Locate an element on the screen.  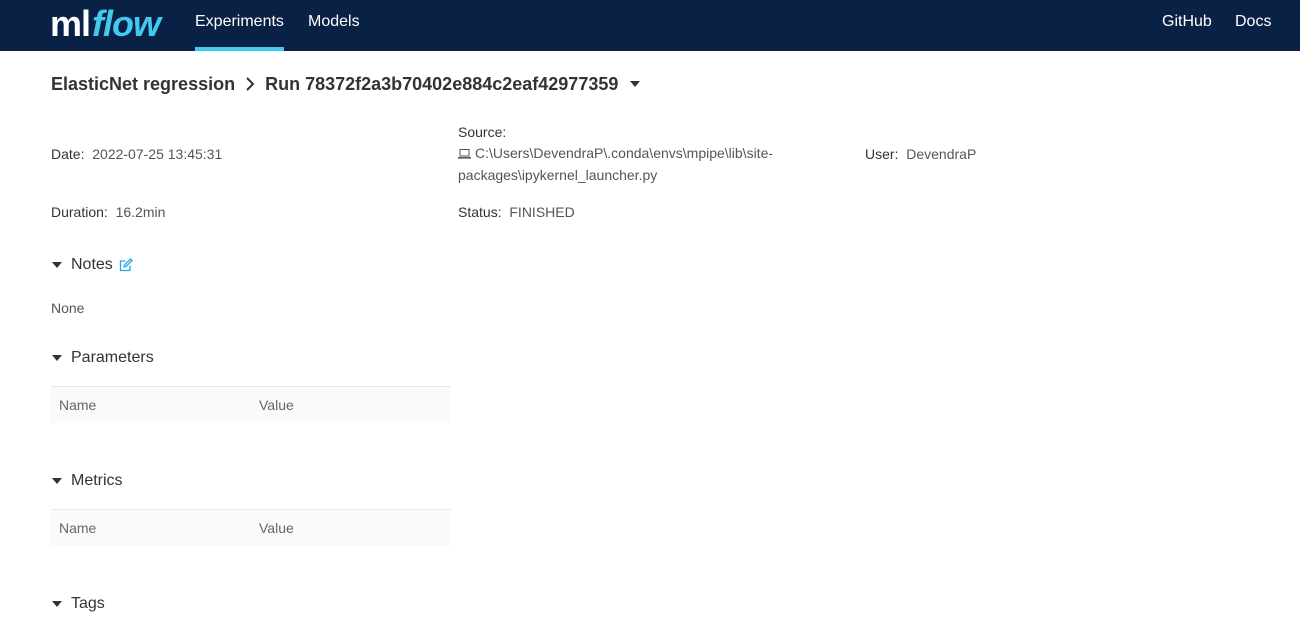
logo-ml: ml is located at coordinates (70, 23).